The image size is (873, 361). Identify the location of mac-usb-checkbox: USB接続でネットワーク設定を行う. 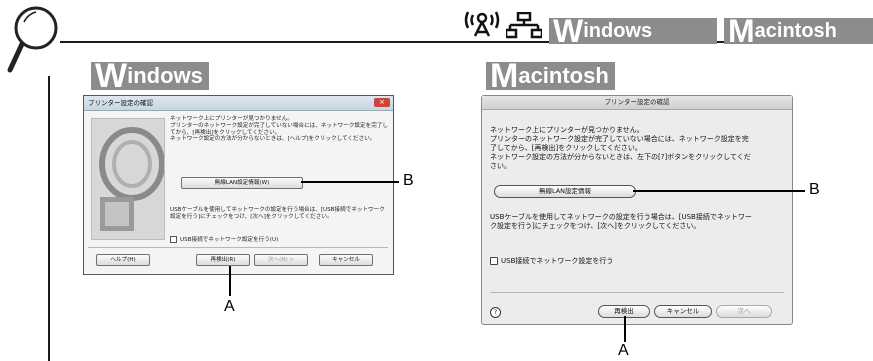
(551, 261).